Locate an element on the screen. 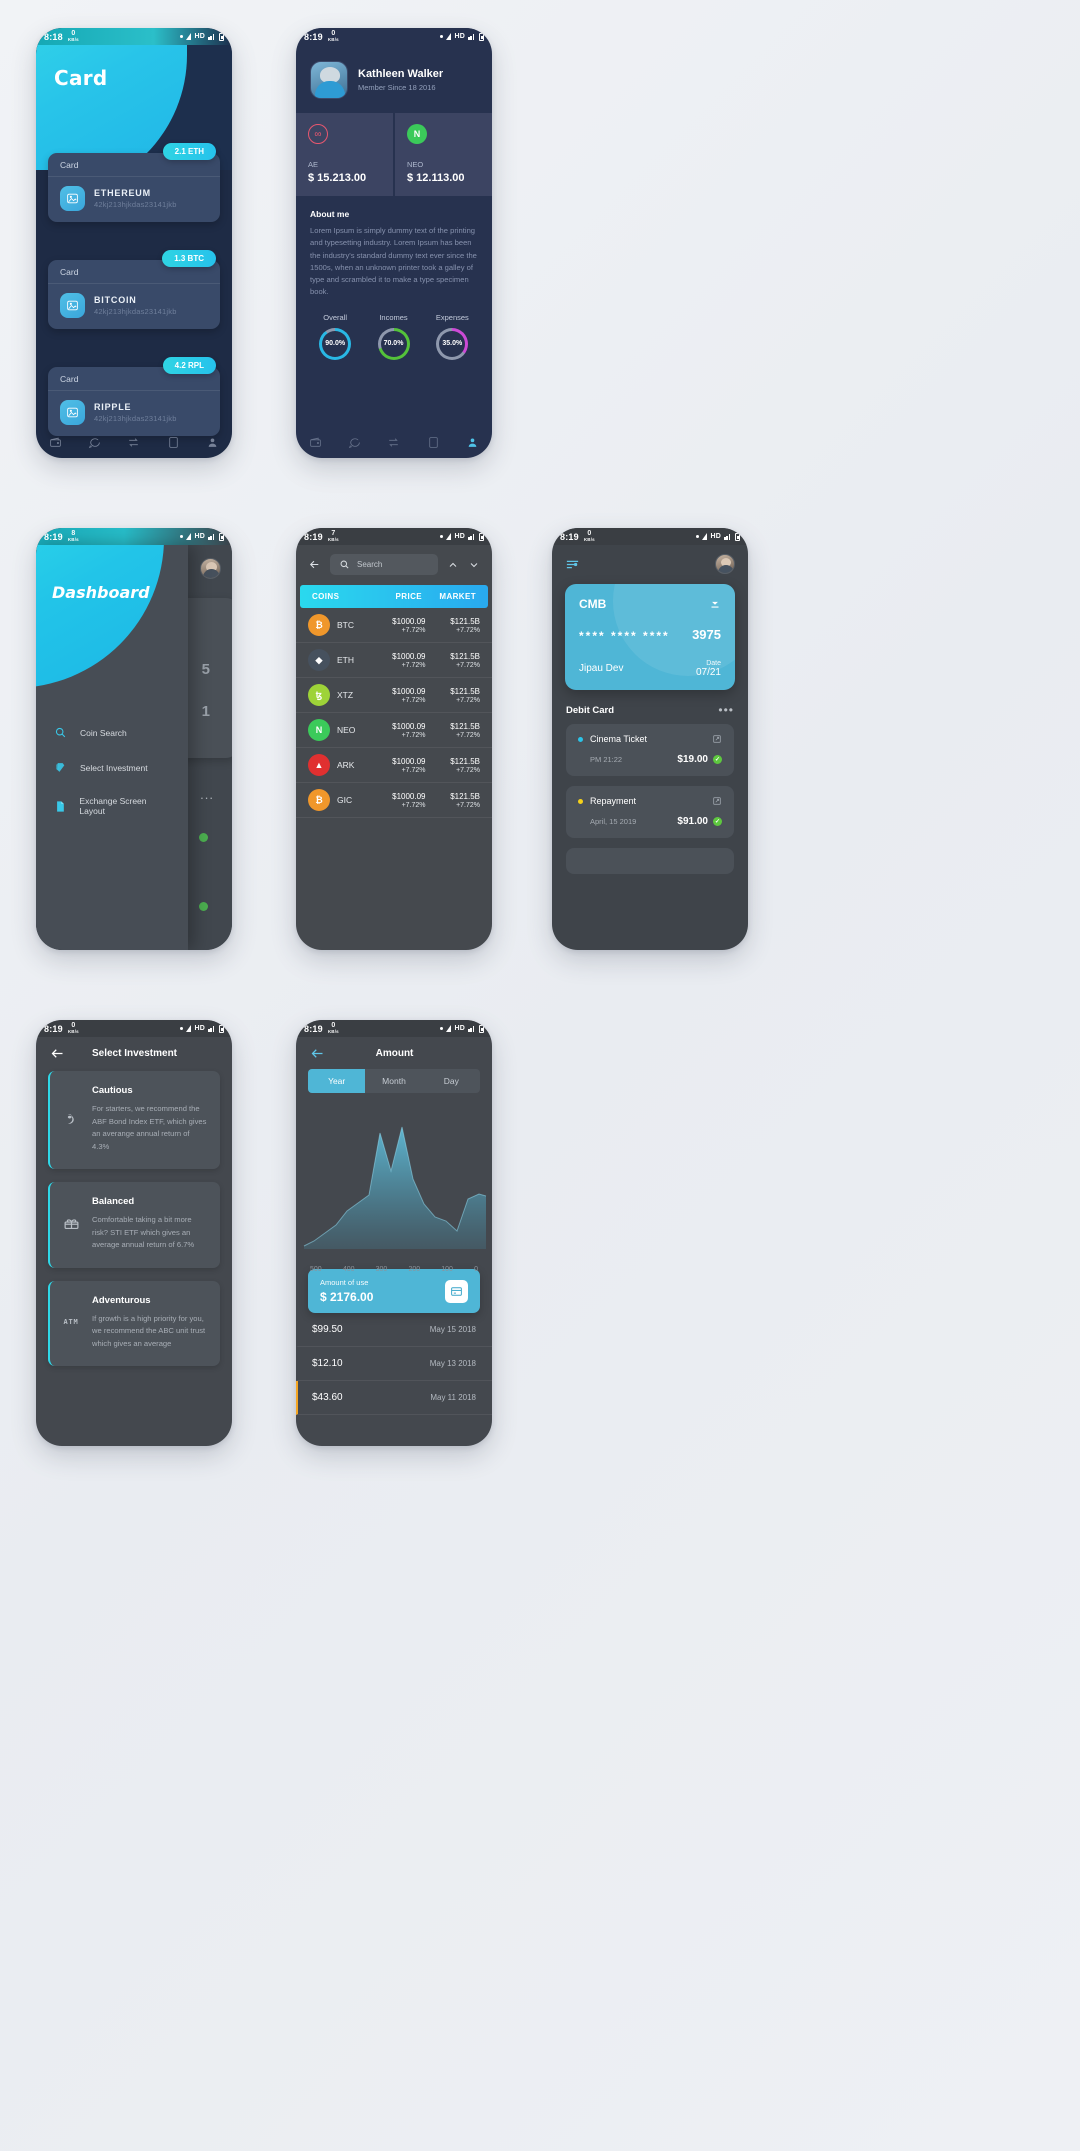  chevron-up-icon is located at coordinates (453, 565).